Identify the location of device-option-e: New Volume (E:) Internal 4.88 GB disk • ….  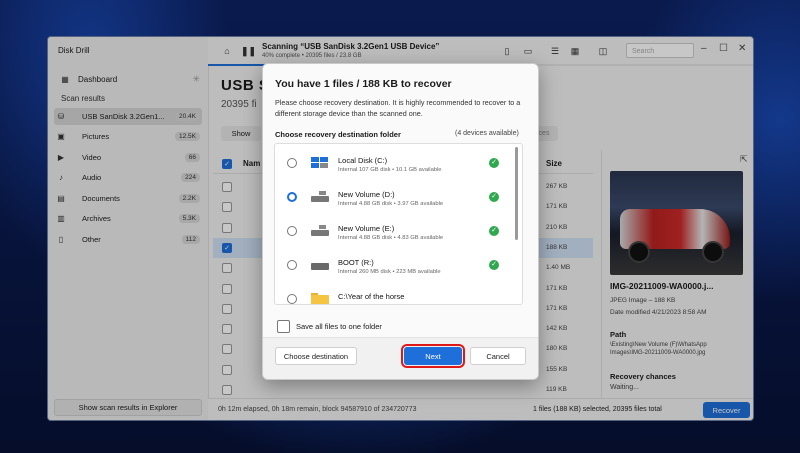
(395, 232).